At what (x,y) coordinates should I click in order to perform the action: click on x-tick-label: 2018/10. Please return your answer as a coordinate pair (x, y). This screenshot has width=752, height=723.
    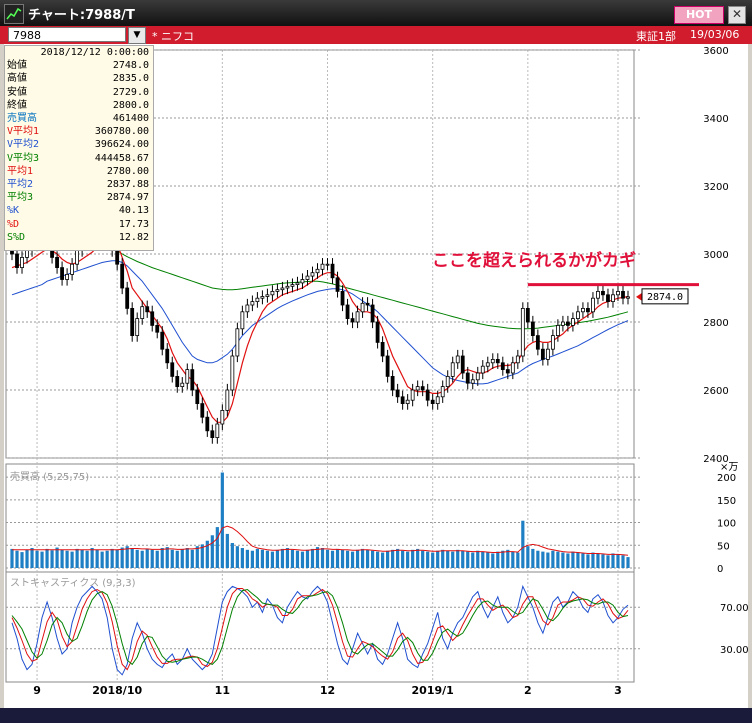
    Looking at the image, I should click on (117, 690).